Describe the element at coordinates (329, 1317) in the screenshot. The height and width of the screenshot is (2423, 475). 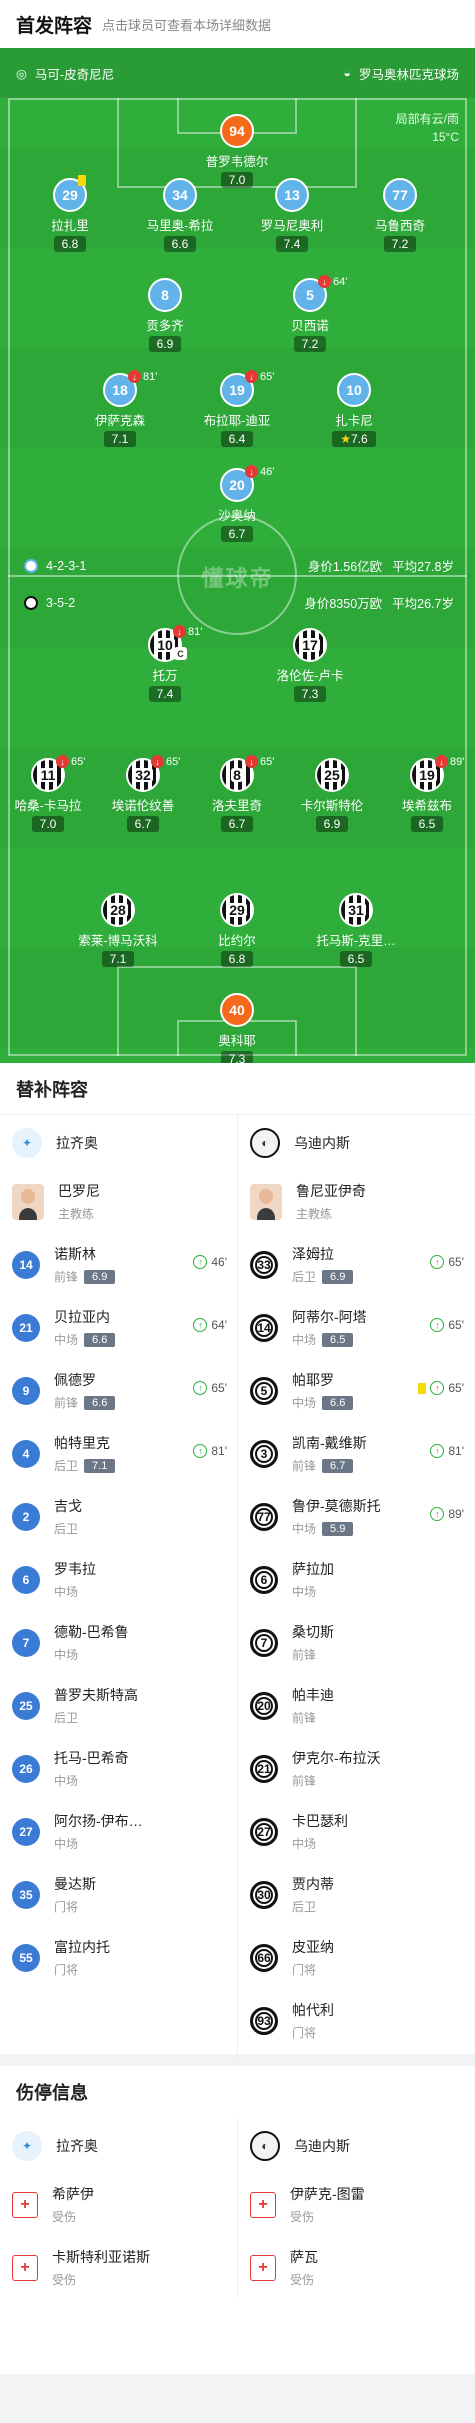
I see `sub-player-name: 阿蒂尔-阿塔` at that location.